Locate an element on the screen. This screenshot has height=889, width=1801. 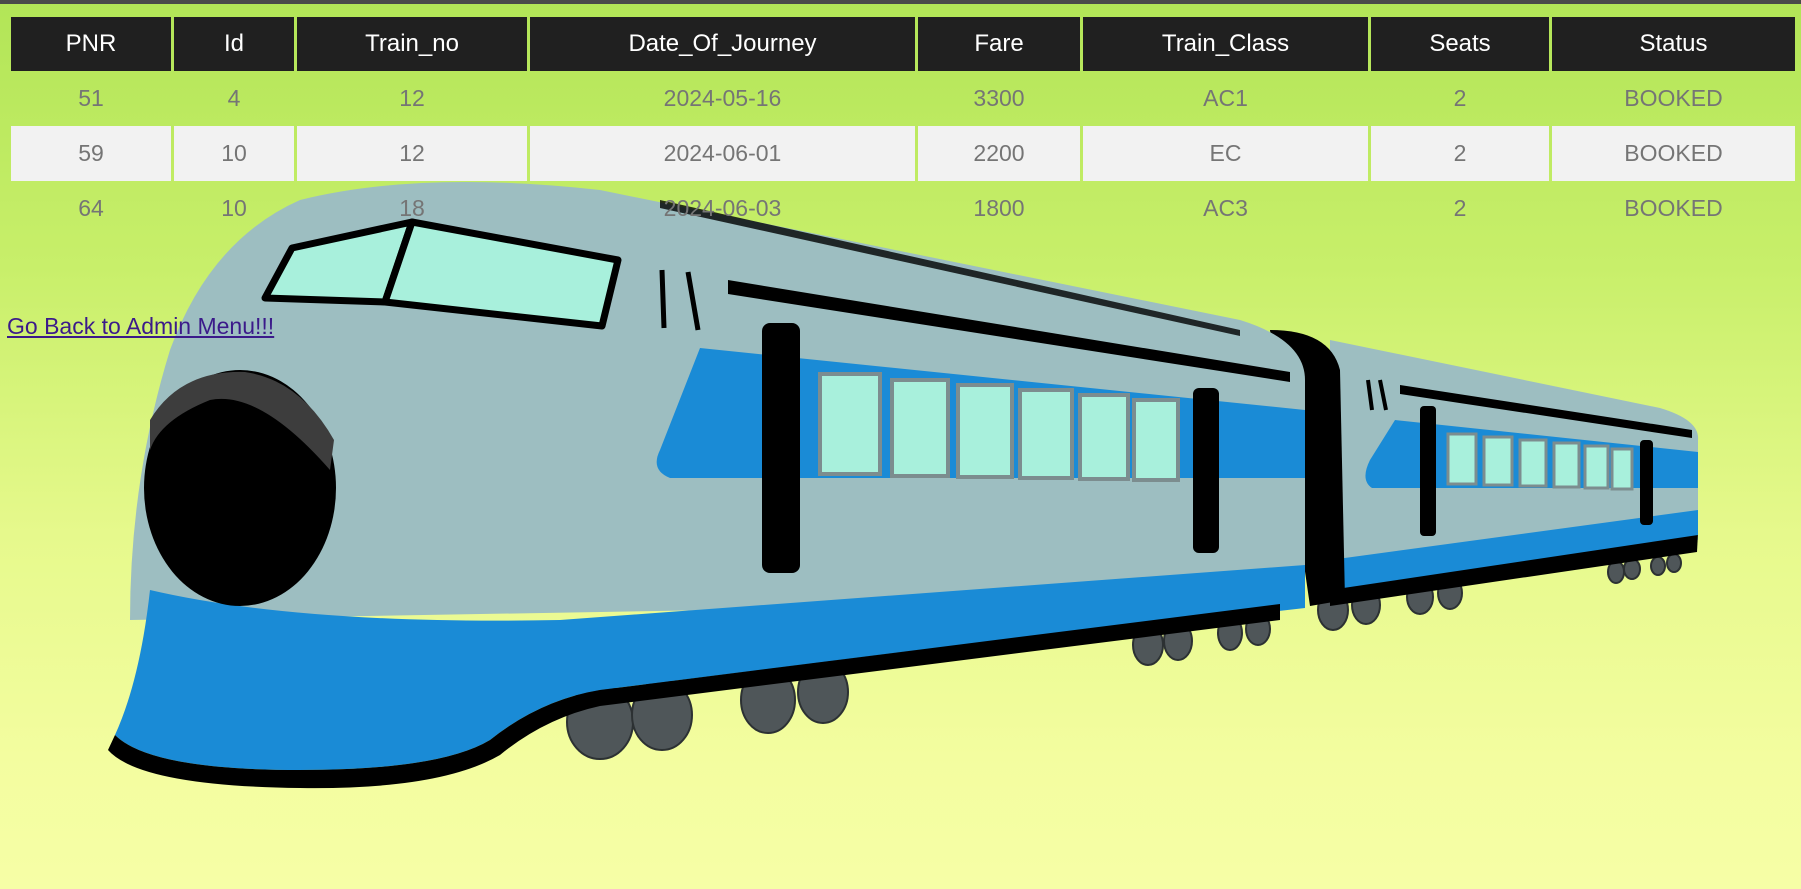
table-row: 51 4 12 2024-05-16 3300 AC1 2 BOOKED is located at coordinates (903, 98).